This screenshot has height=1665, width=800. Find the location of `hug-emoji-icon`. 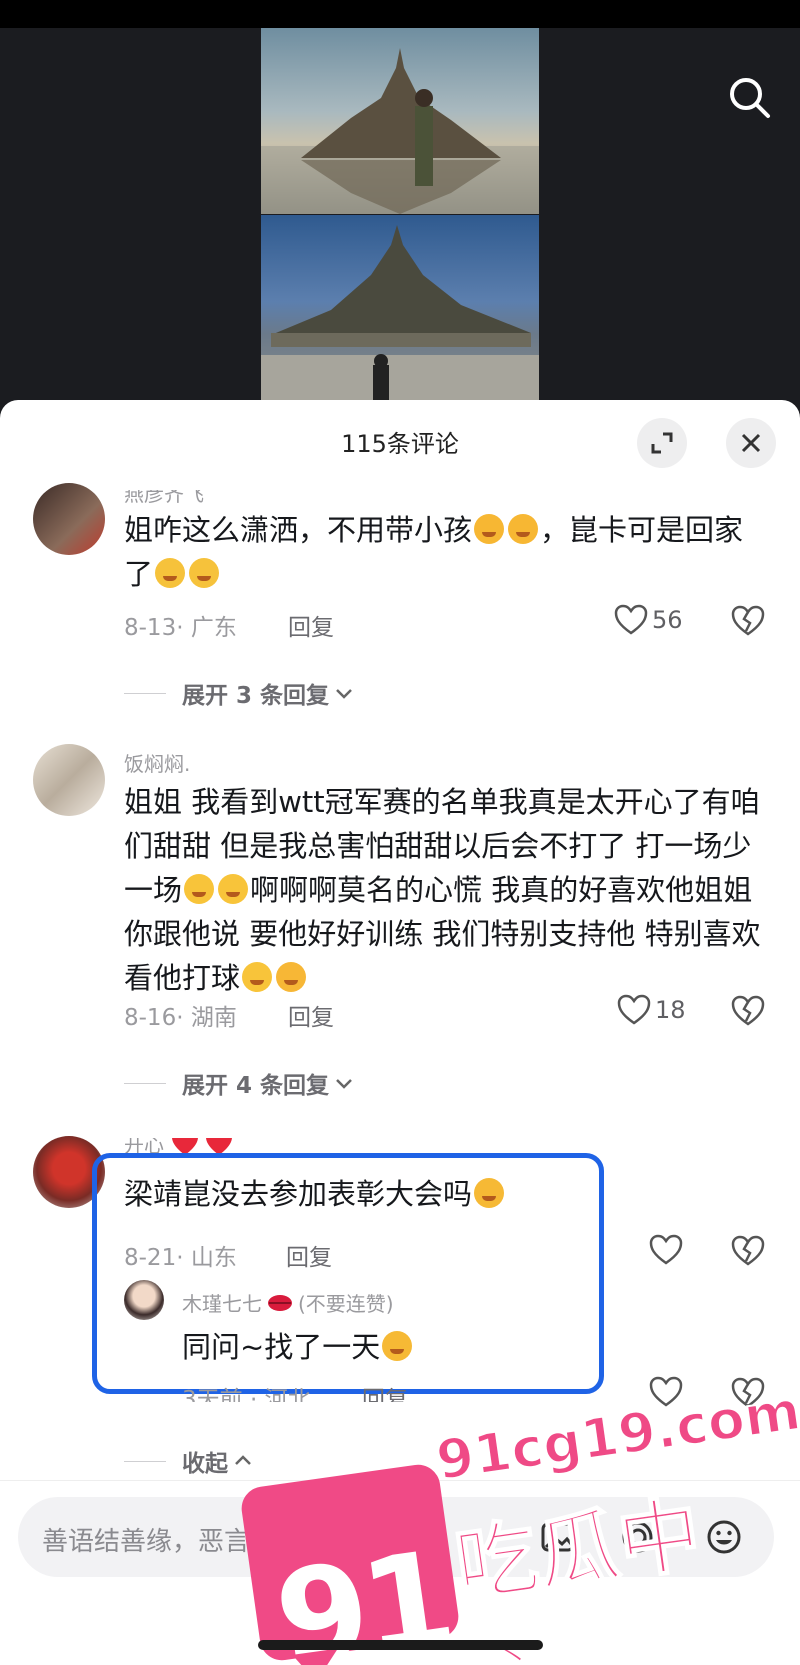

hug-emoji-icon is located at coordinates (291, 977).